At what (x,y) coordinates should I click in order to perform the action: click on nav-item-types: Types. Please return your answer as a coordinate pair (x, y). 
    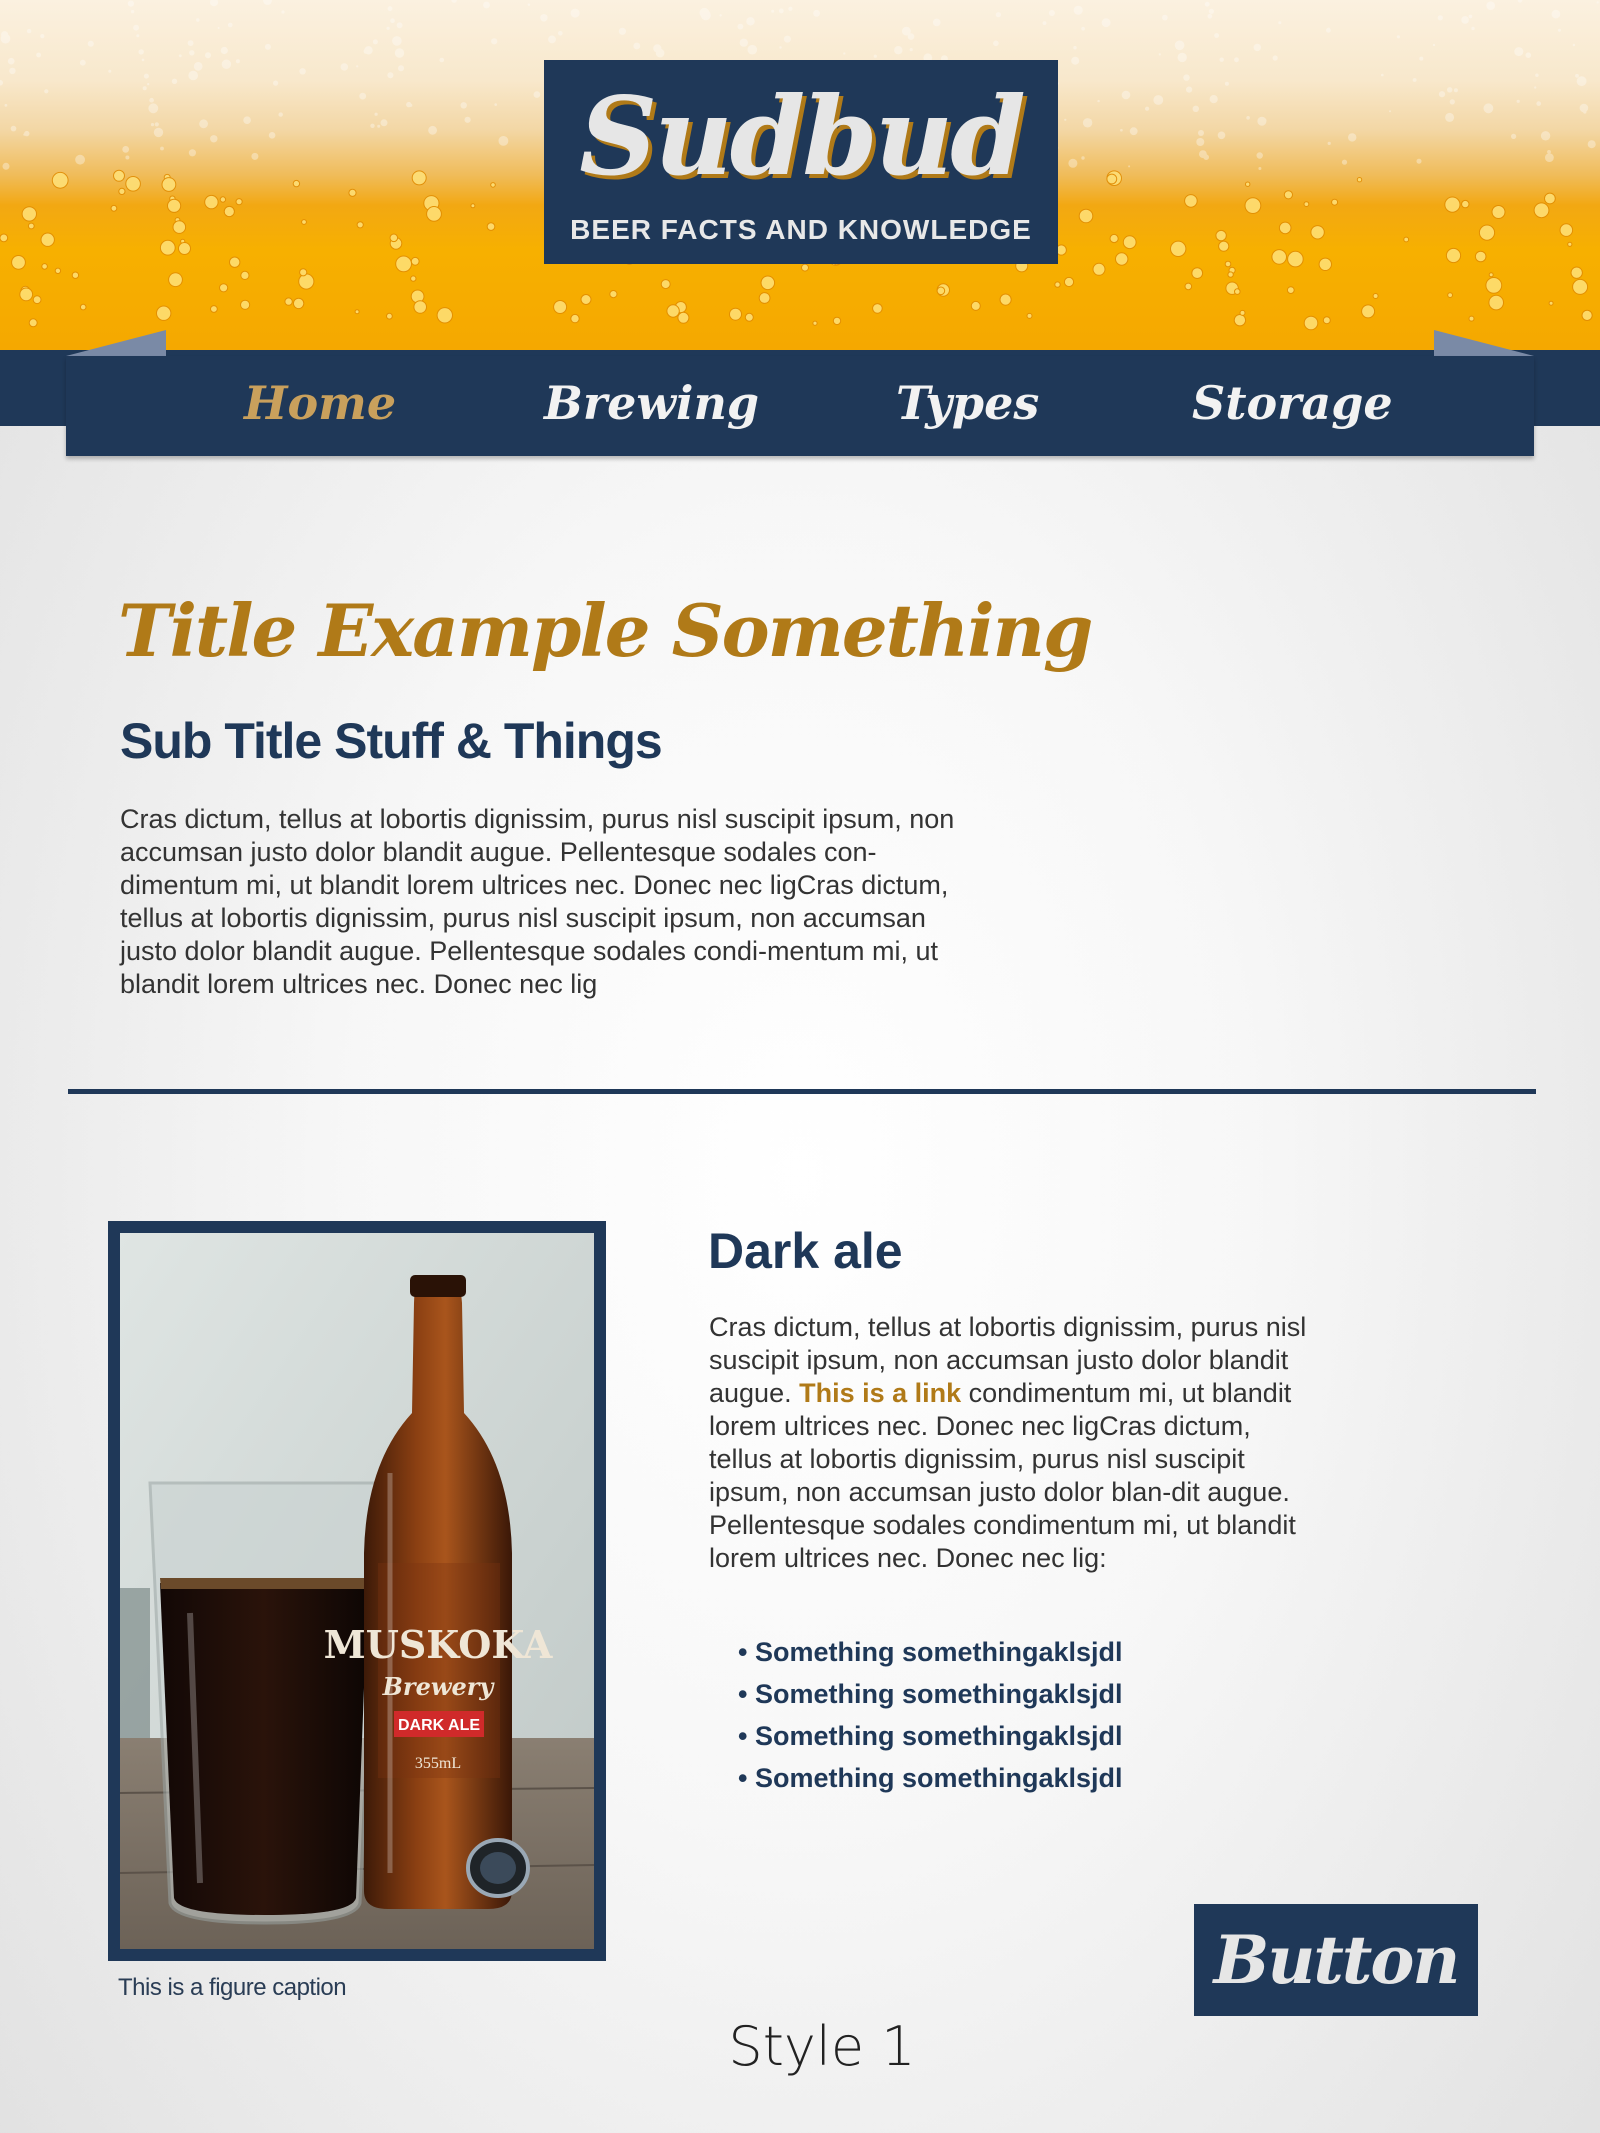
    Looking at the image, I should click on (967, 403).